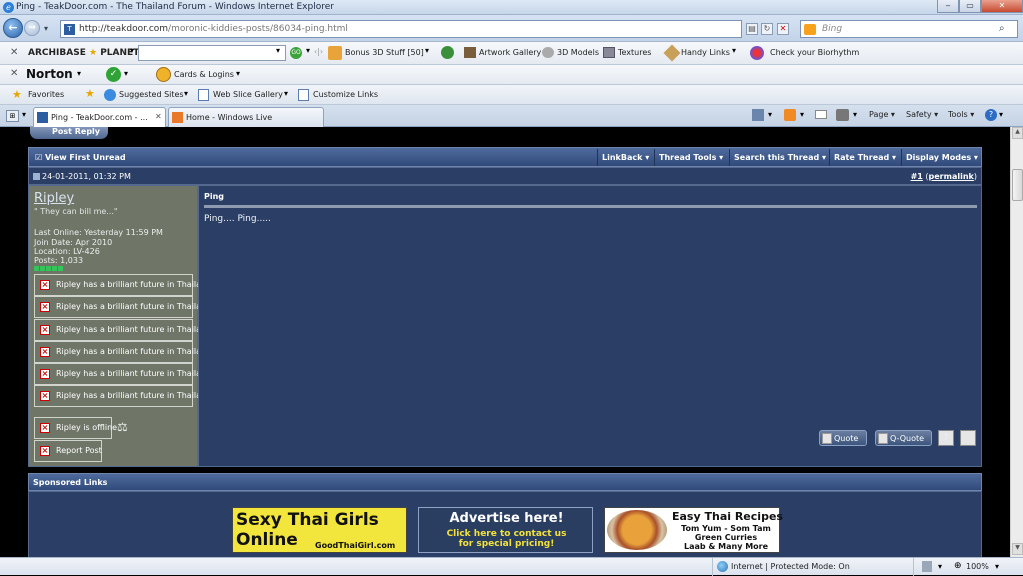 This screenshot has height=576, width=1023. I want to click on quick-quote-button: Q-Quote, so click(903, 438).